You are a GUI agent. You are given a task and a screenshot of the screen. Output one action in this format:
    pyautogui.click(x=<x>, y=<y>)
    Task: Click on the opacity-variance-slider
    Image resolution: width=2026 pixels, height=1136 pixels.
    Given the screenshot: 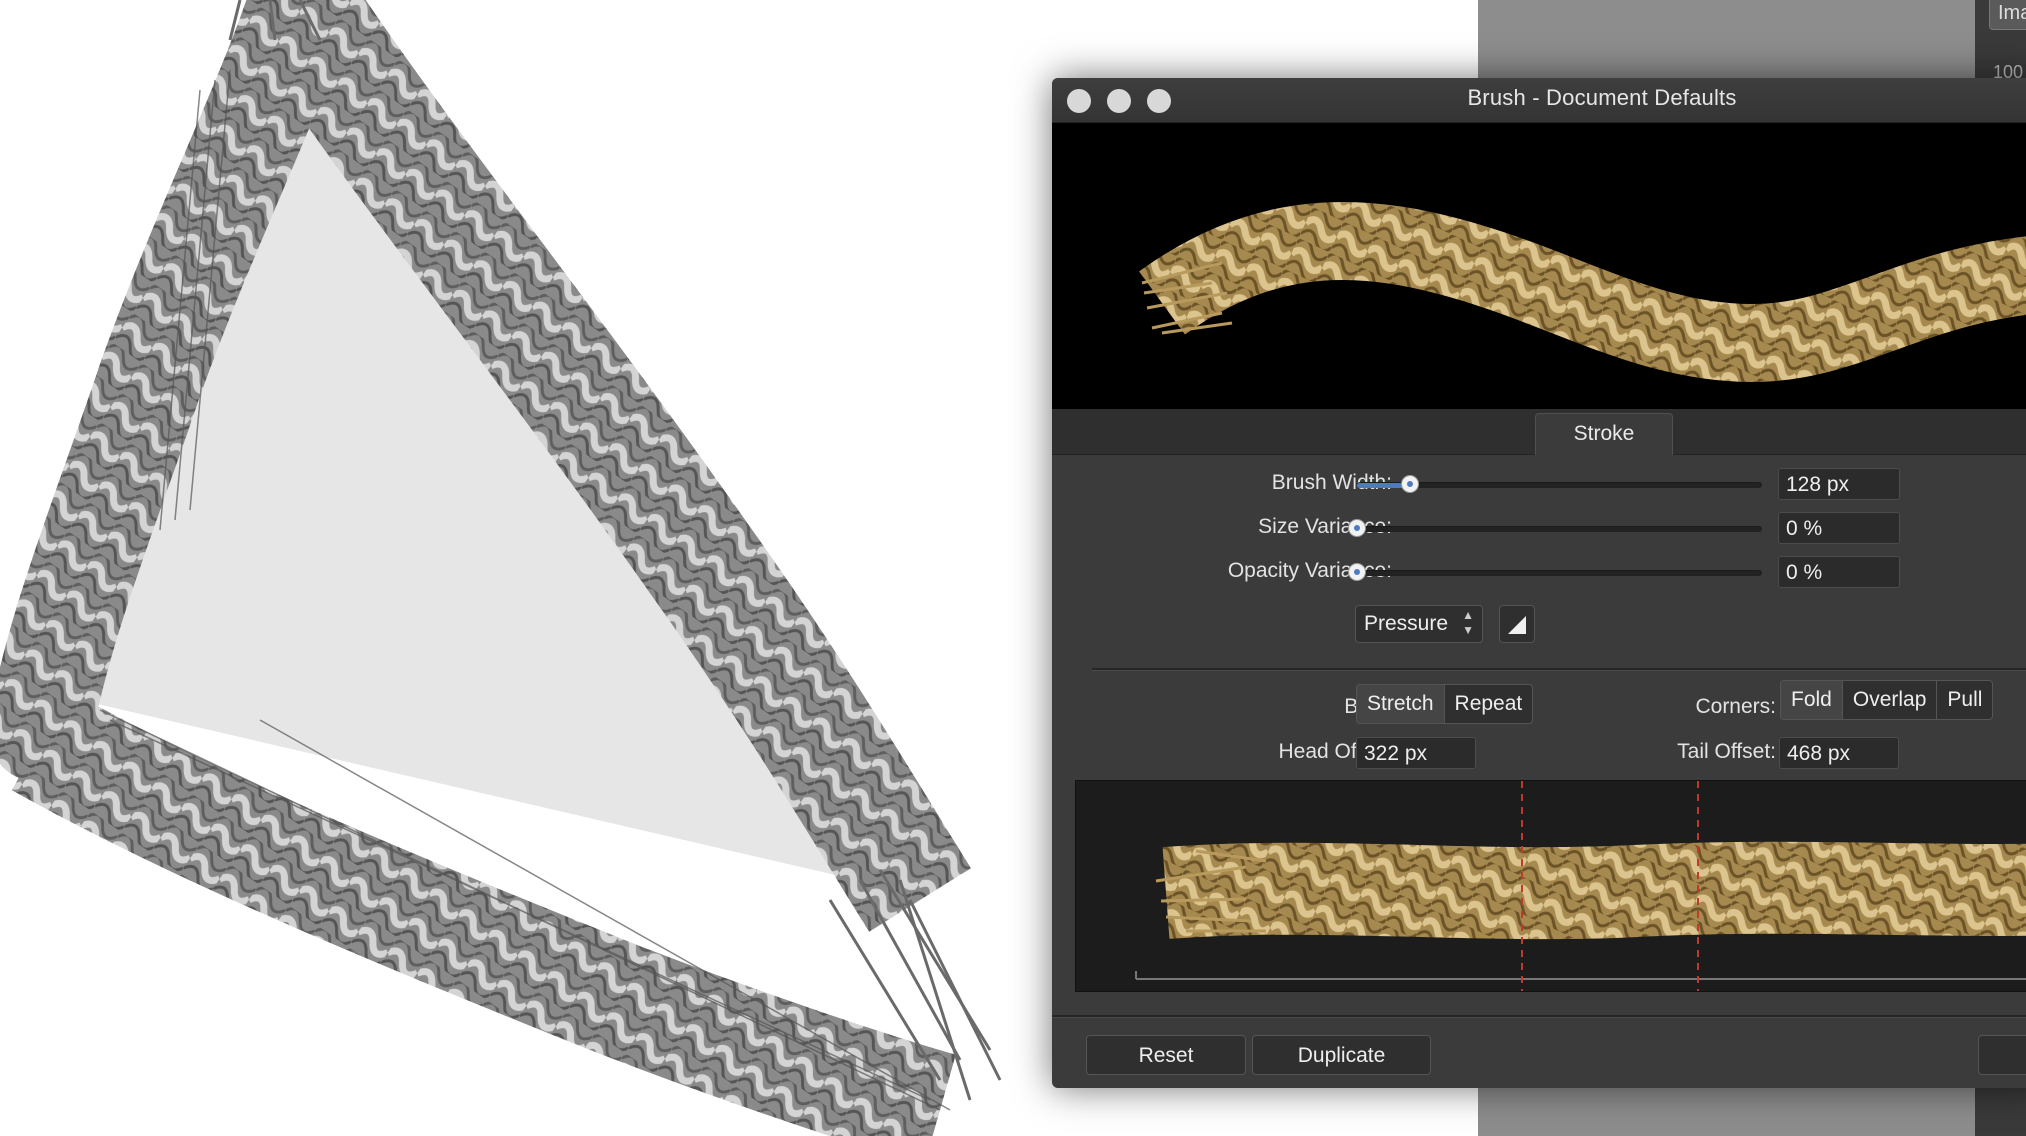 What is the action you would take?
    pyautogui.click(x=1559, y=573)
    